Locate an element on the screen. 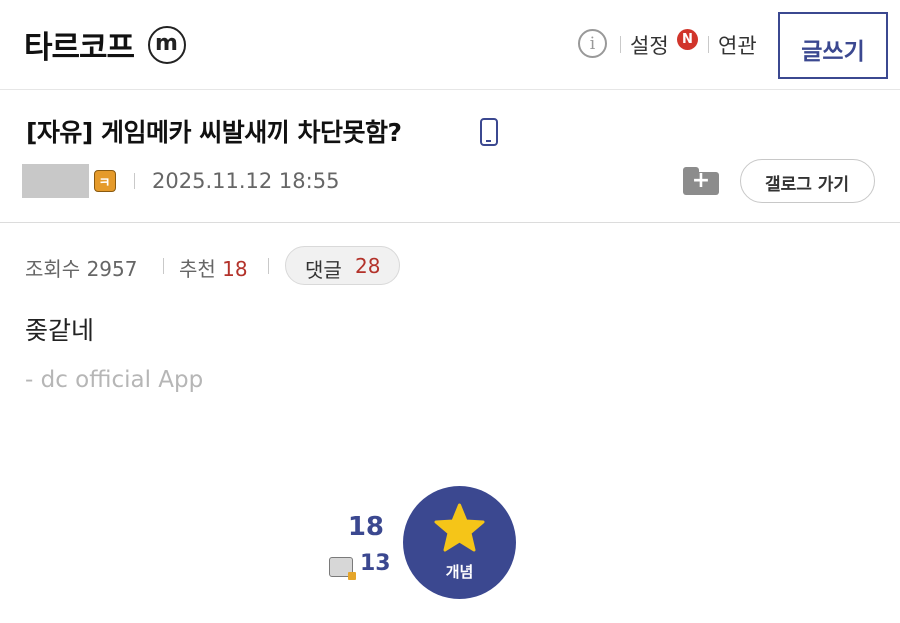 Image resolution: width=900 pixels, height=623 pixels. author-nickname is located at coordinates (55, 181).